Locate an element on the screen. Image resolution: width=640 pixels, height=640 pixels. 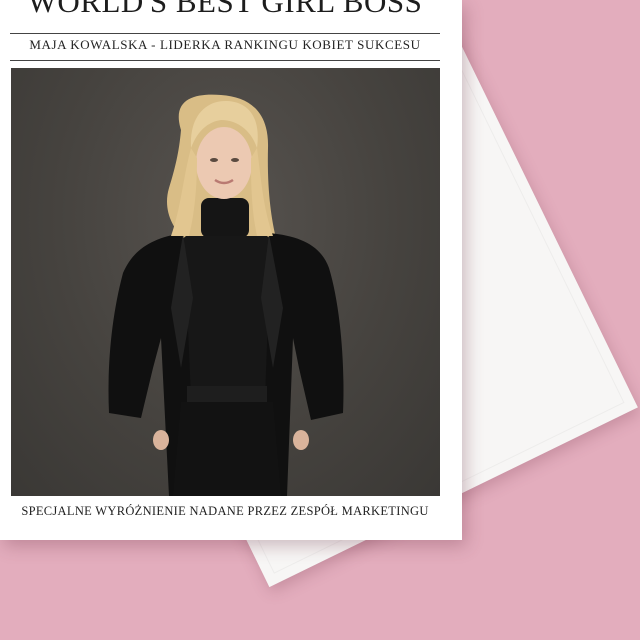
turtleneck-collar is located at coordinates (225, 218).